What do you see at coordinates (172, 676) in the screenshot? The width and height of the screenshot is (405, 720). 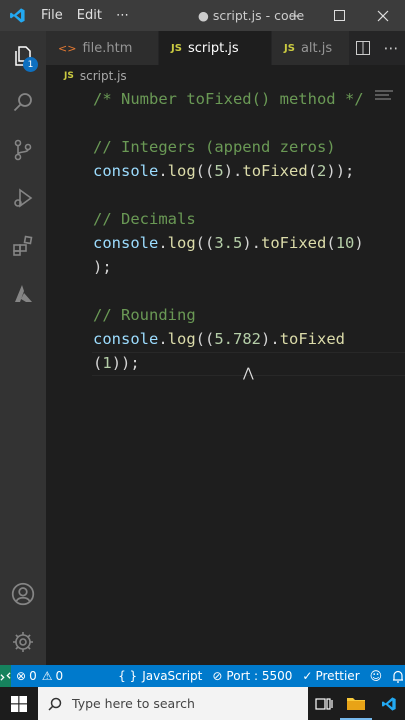 I see `language-label: JavaScript` at bounding box center [172, 676].